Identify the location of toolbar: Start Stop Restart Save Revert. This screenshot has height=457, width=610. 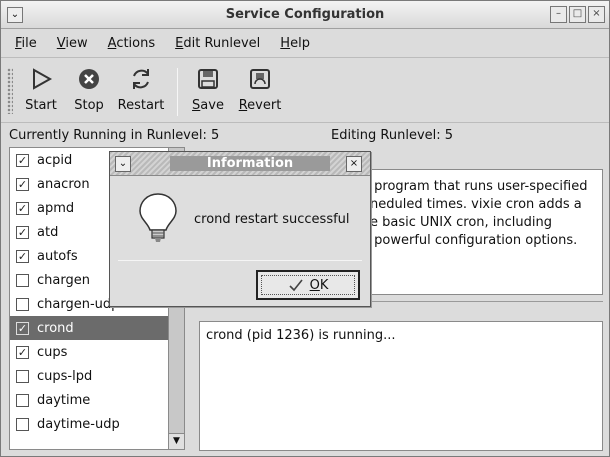
(305, 90).